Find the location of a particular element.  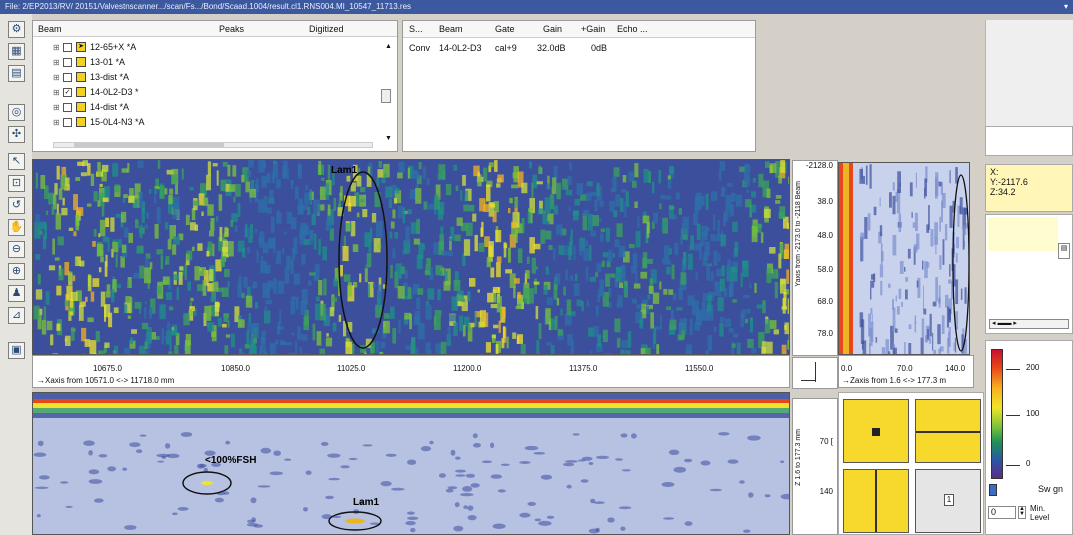

checkbox-checked: ✓ is located at coordinates (67, 92).